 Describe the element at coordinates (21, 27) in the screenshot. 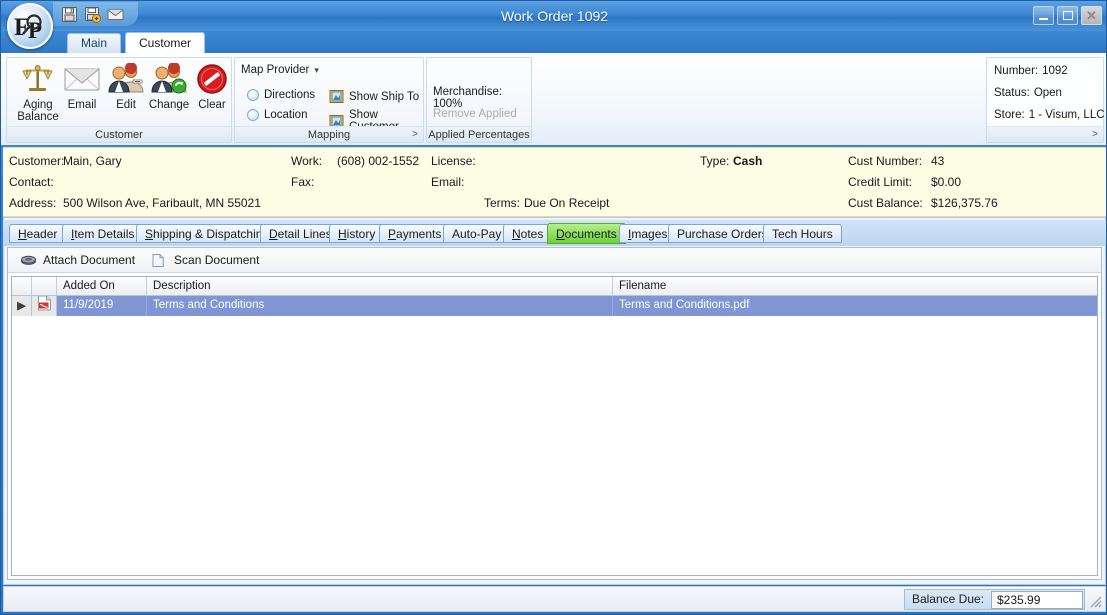

I see `svg-text: F` at that location.